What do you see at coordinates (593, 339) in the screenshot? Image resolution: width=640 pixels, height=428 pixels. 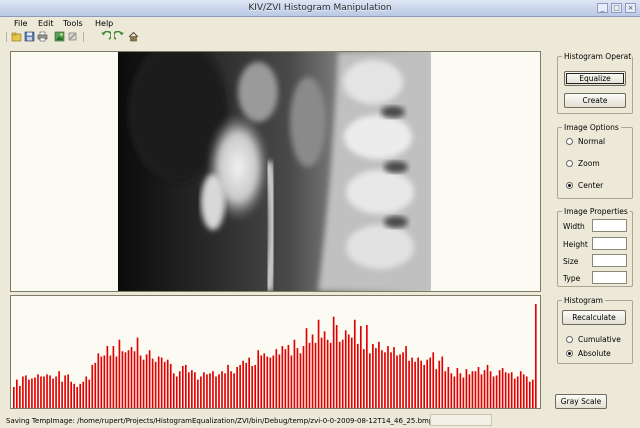 I see `cumulative-radio: Cumulative` at bounding box center [593, 339].